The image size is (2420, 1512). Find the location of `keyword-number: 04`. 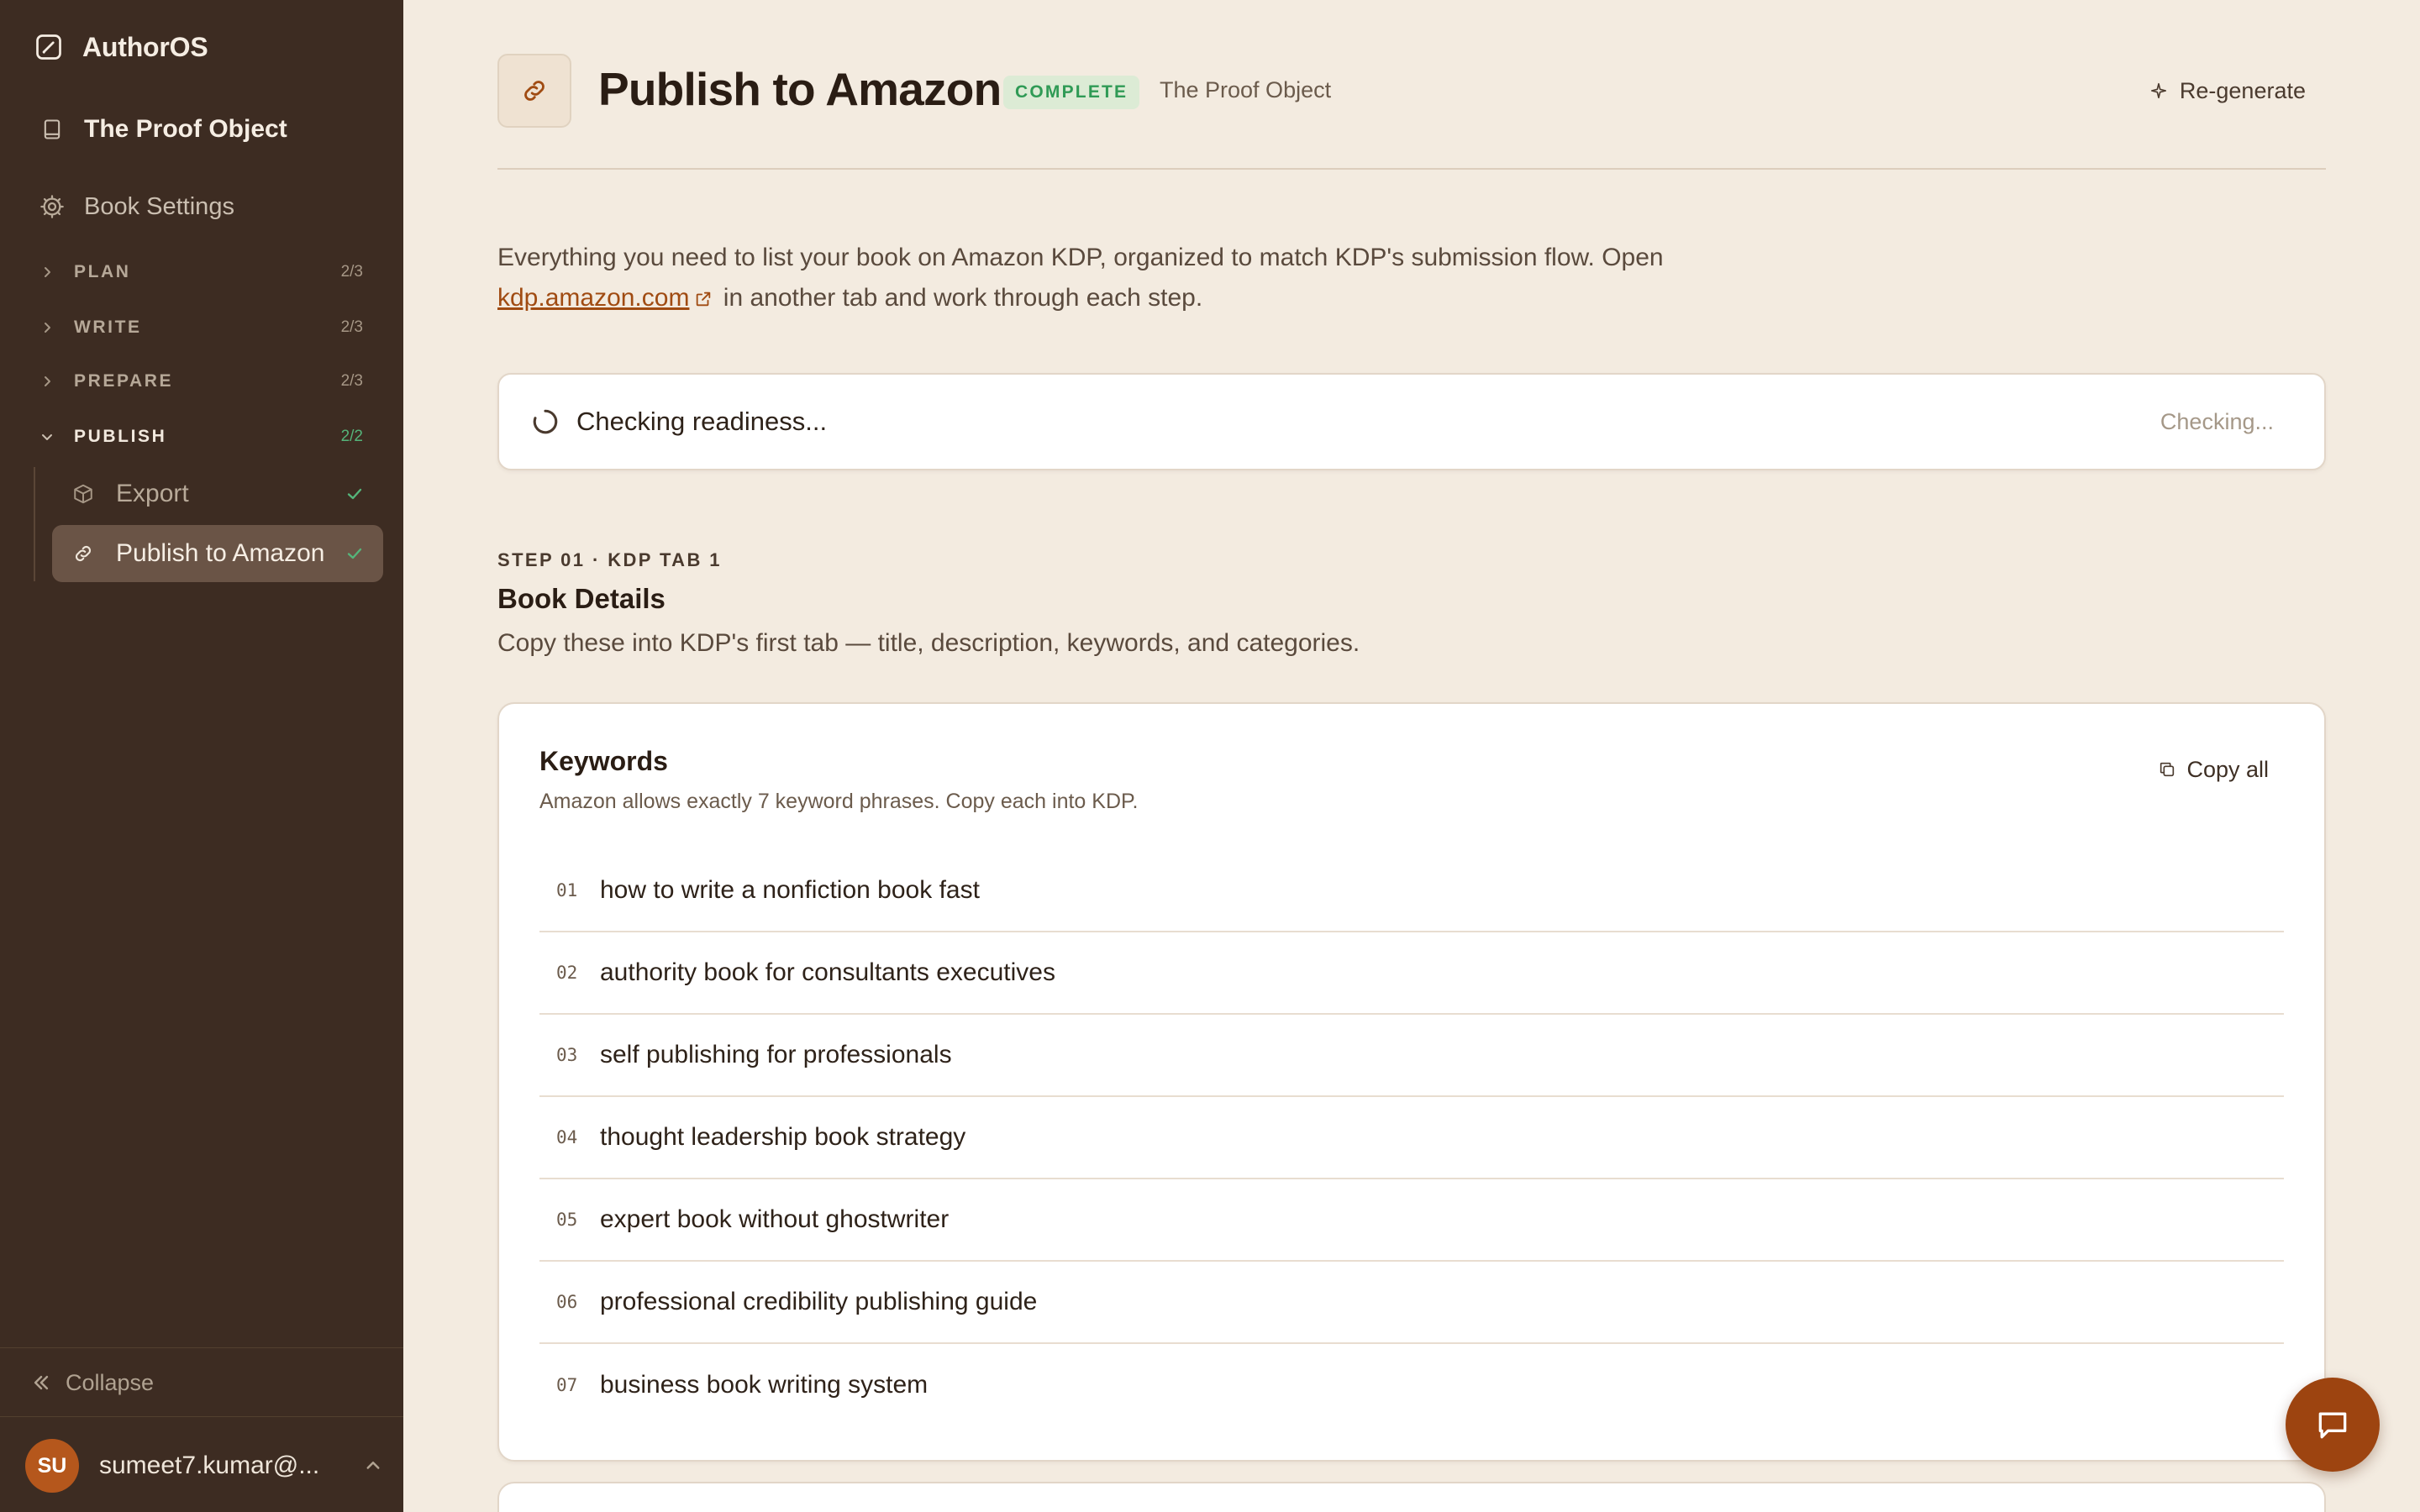

keyword-number: 04 is located at coordinates (567, 1137).